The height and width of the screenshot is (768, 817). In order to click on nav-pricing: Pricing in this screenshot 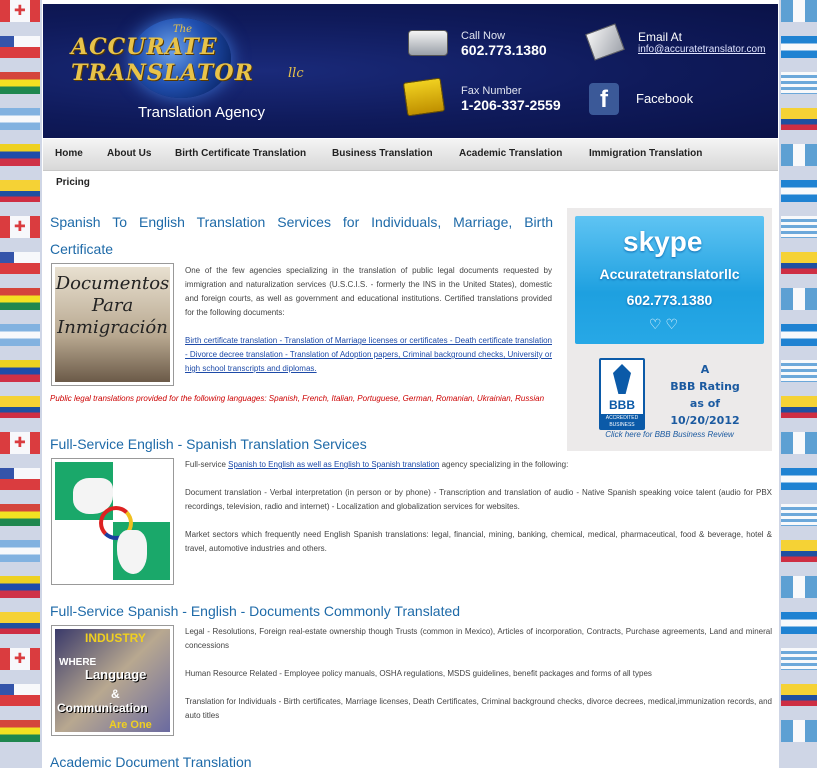, I will do `click(73, 182)`.